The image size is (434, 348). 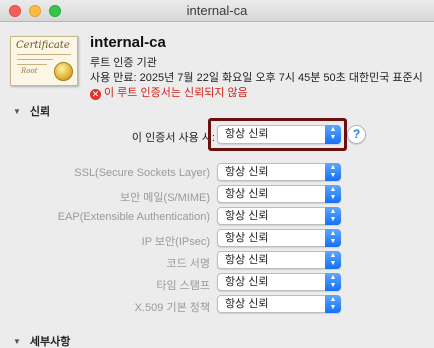 I want to click on trust-section-toggle: ▼ 신뢰, so click(x=31, y=111).